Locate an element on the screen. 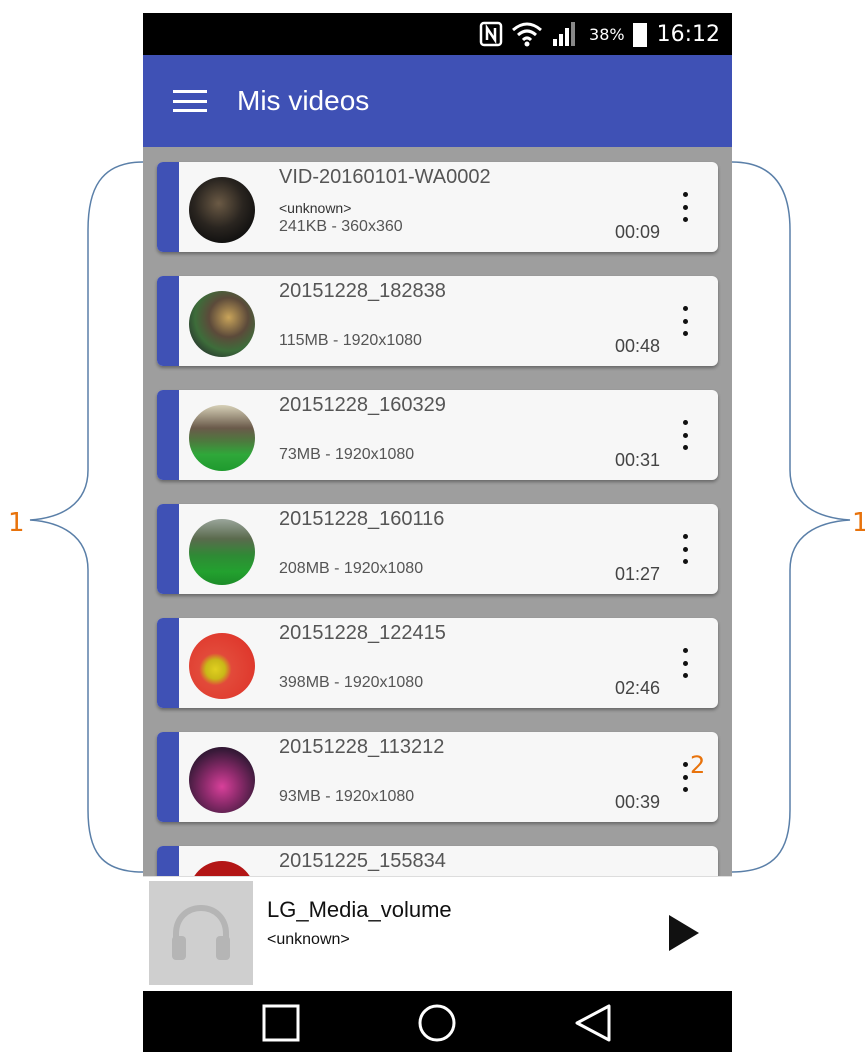 Image resolution: width=865 pixels, height=1052 pixels. video-duration: 00:39 is located at coordinates (637, 802).